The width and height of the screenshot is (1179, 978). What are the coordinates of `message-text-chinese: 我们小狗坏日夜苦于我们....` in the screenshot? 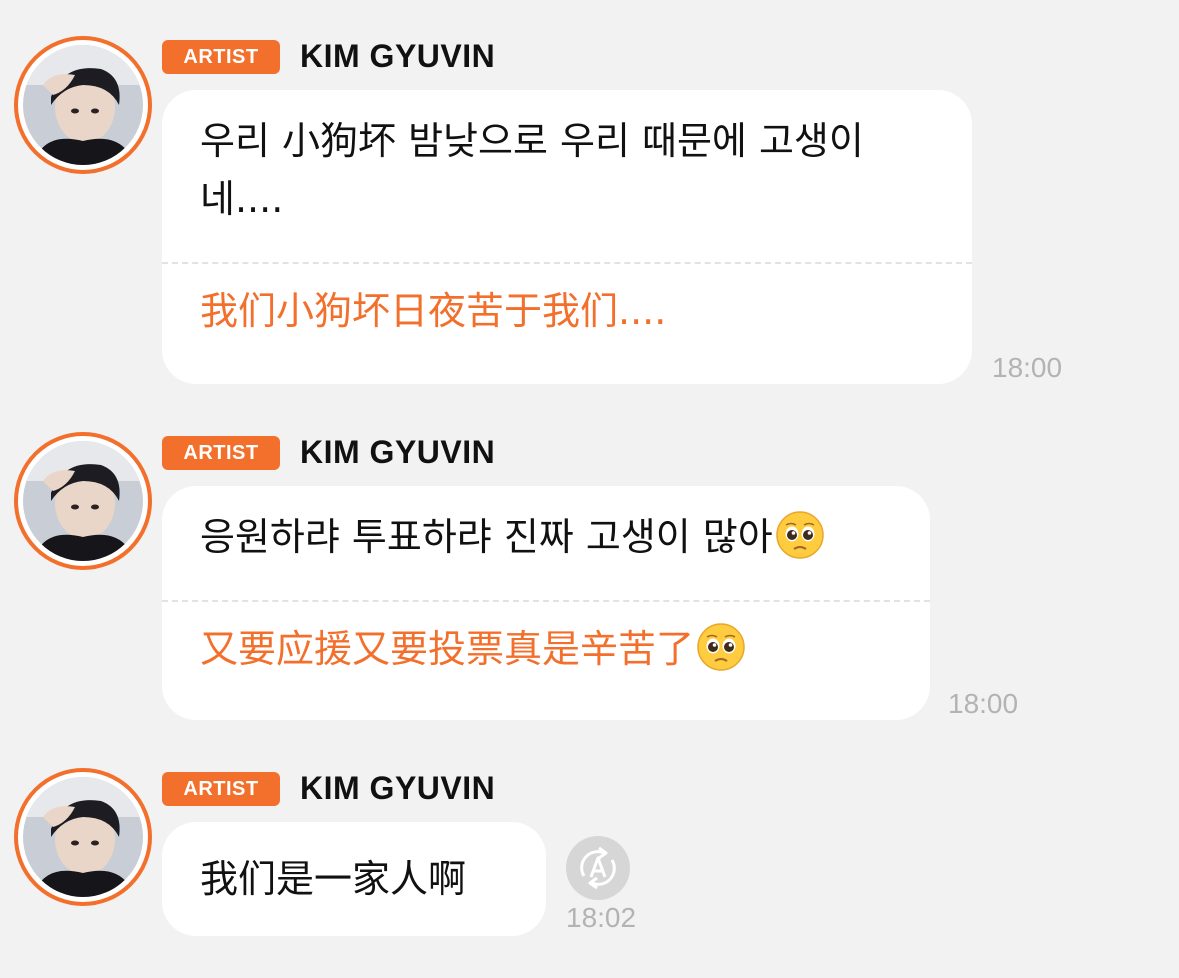 It's located at (433, 311).